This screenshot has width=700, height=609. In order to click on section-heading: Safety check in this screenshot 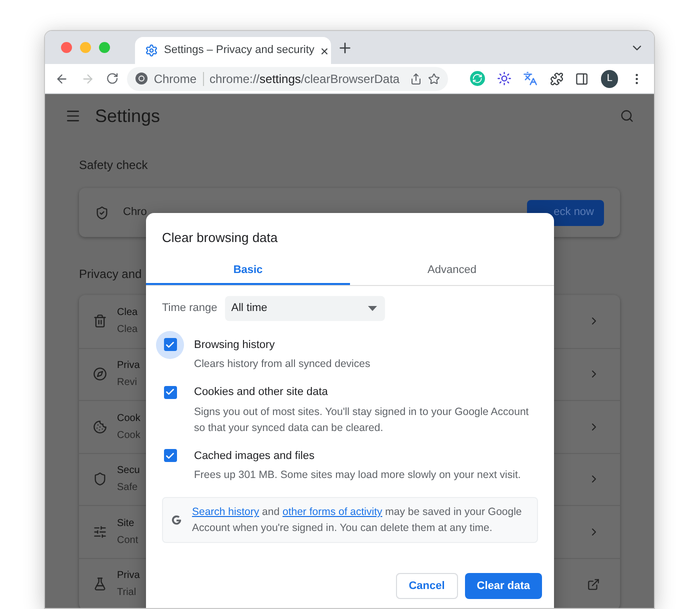, I will do `click(114, 165)`.